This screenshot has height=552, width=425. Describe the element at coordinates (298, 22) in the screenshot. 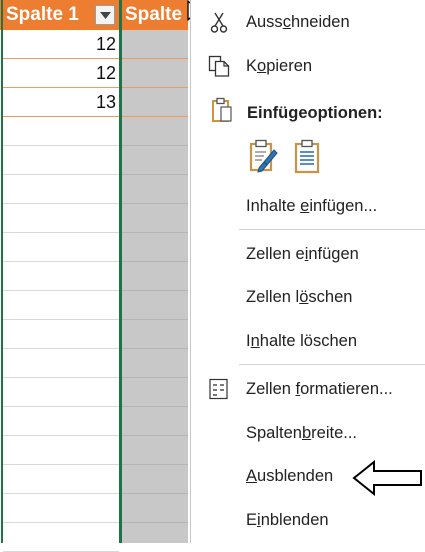

I see `menu-item-label: Ausschneiden` at that location.